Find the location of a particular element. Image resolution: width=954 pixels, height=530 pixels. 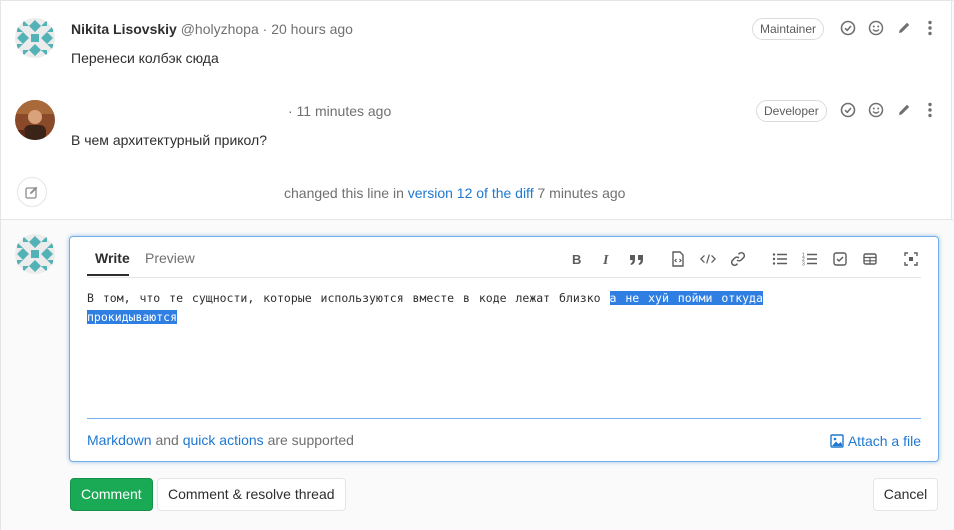

svg-text: 3 is located at coordinates (803, 264).